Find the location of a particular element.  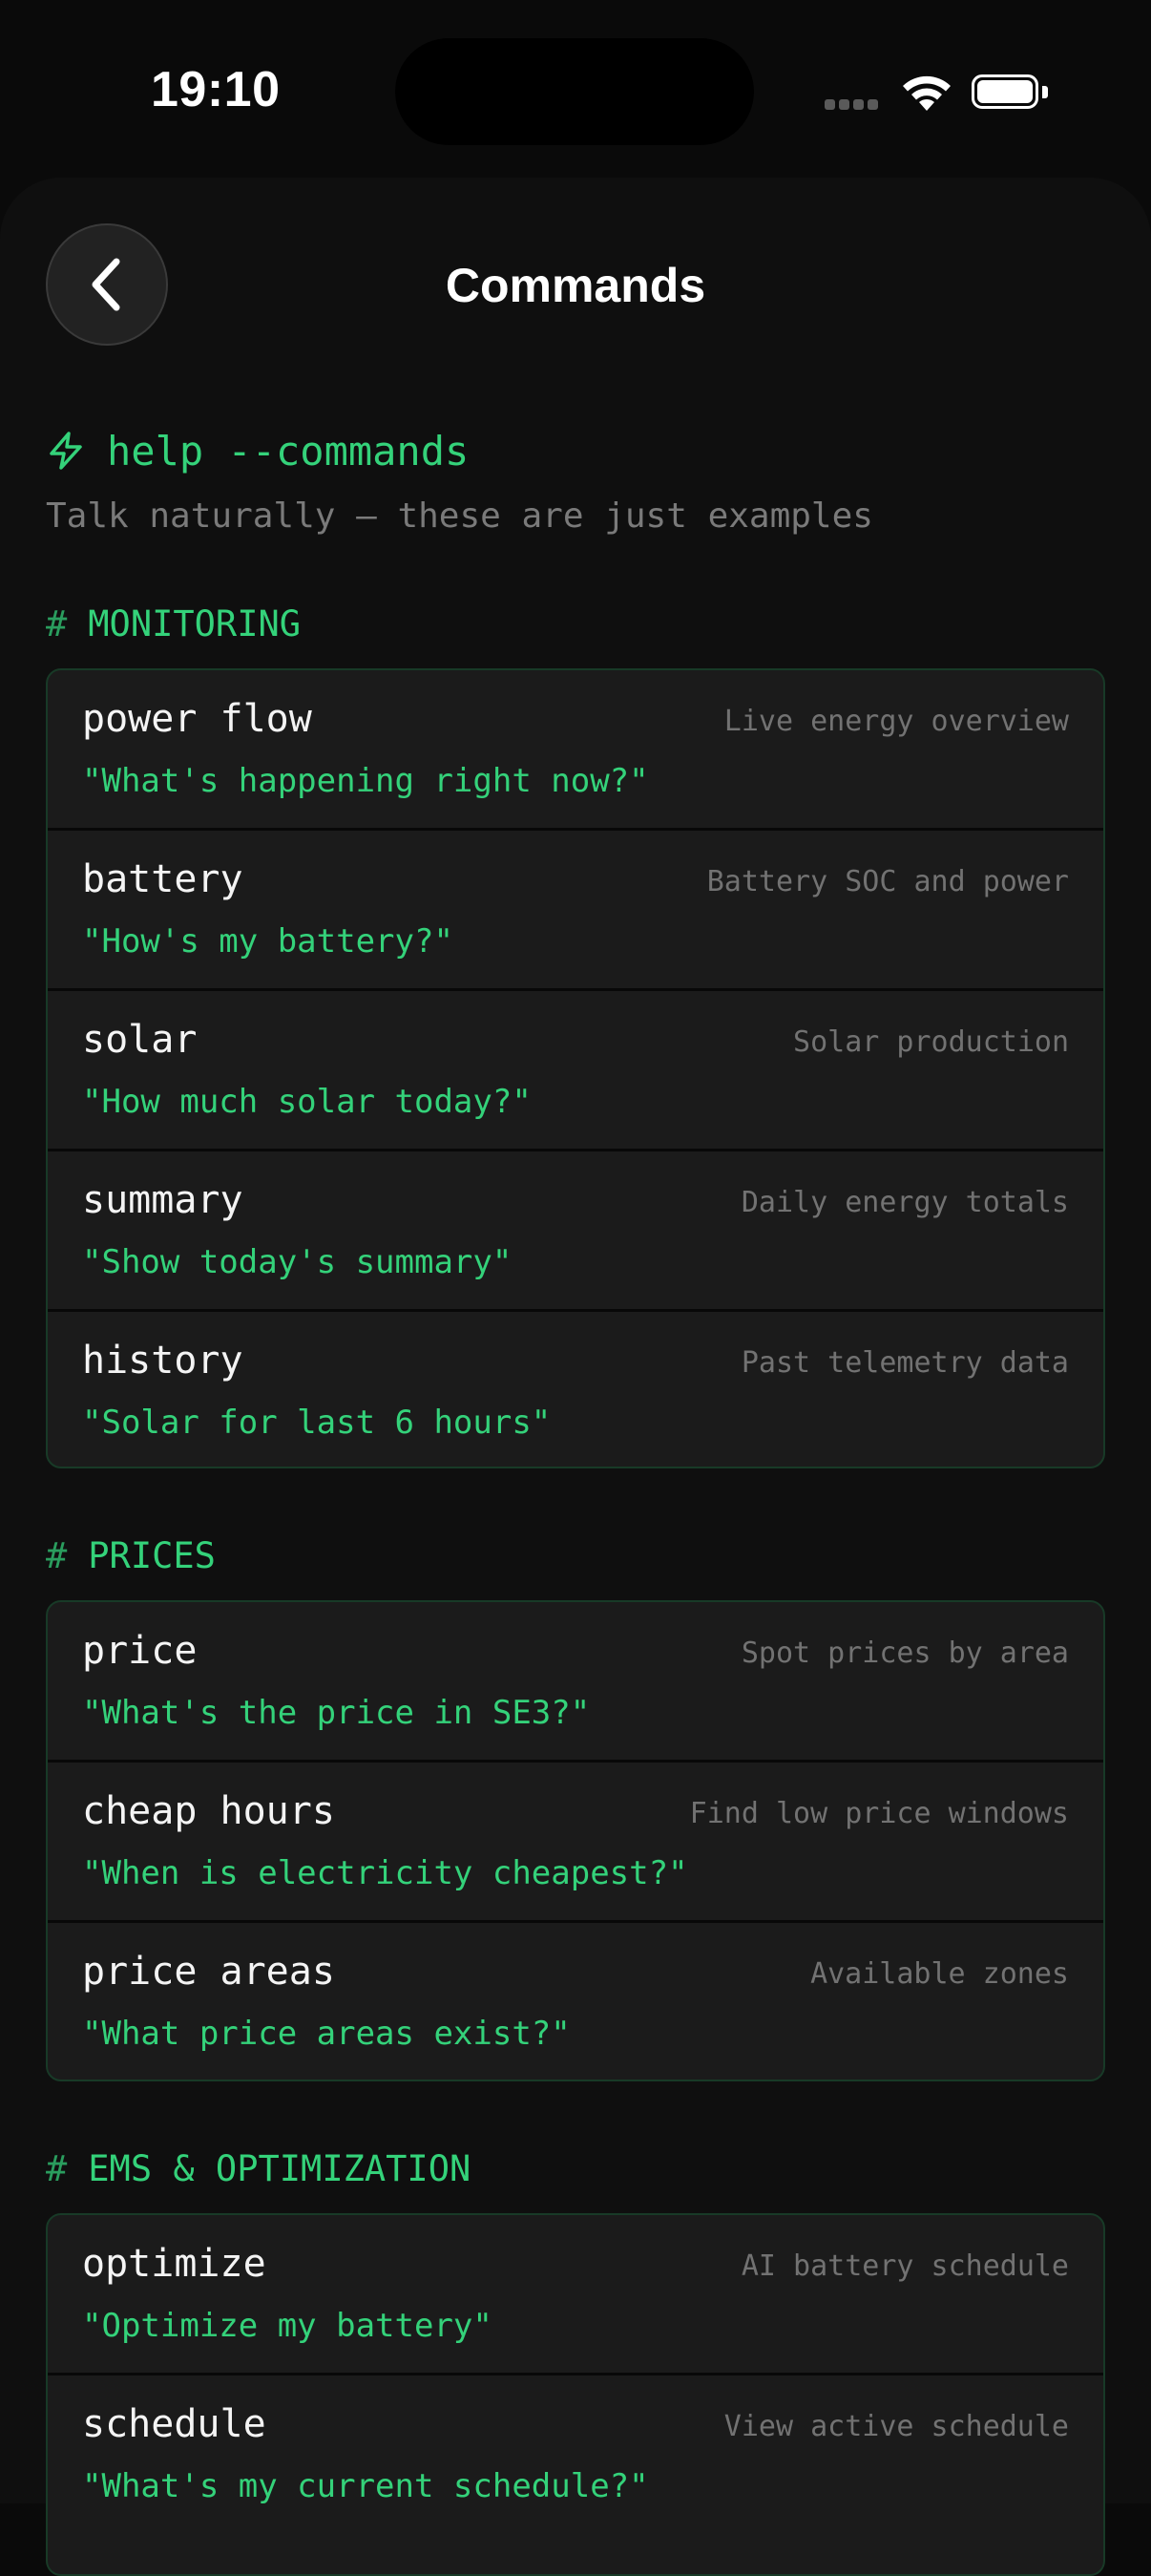

command-example: "How much solar today?" is located at coordinates (307, 1102).